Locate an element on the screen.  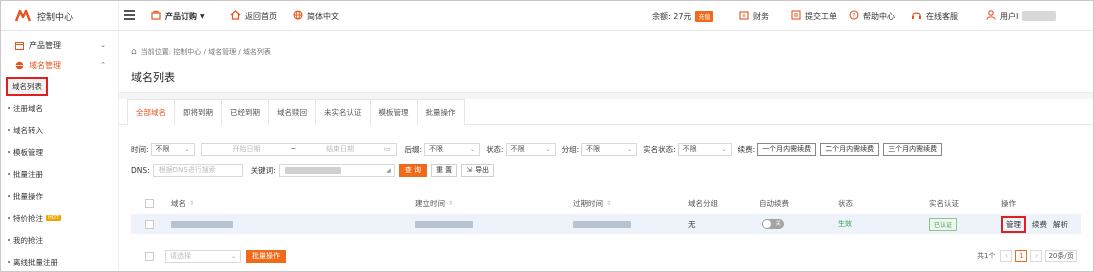
wallet-icon: ¥ is located at coordinates (744, 16).